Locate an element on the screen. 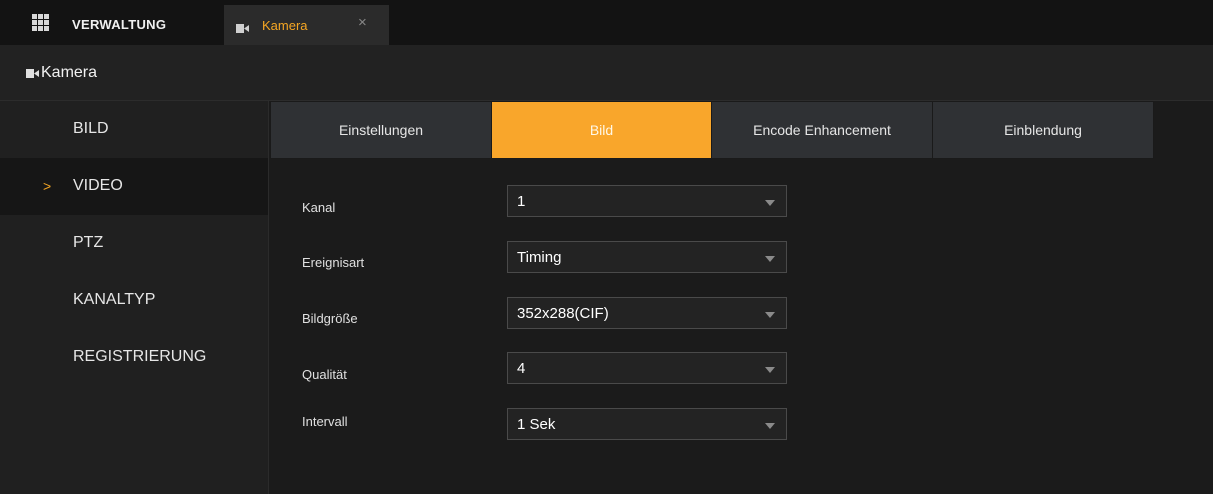 The image size is (1213, 494). tab-label: Encode Enhancement is located at coordinates (822, 130).